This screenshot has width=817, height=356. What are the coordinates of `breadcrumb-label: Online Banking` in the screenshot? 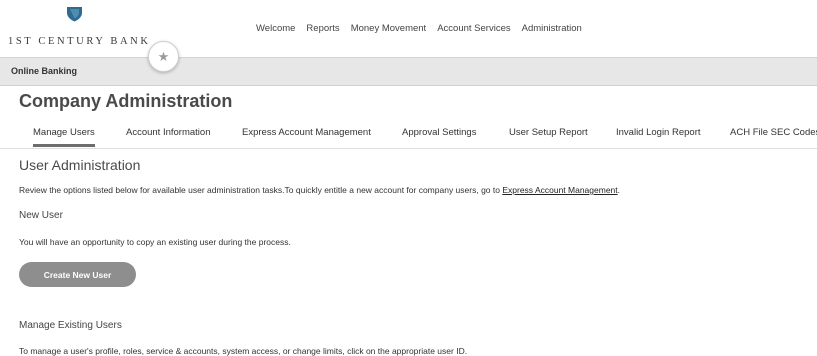 It's located at (44, 71).